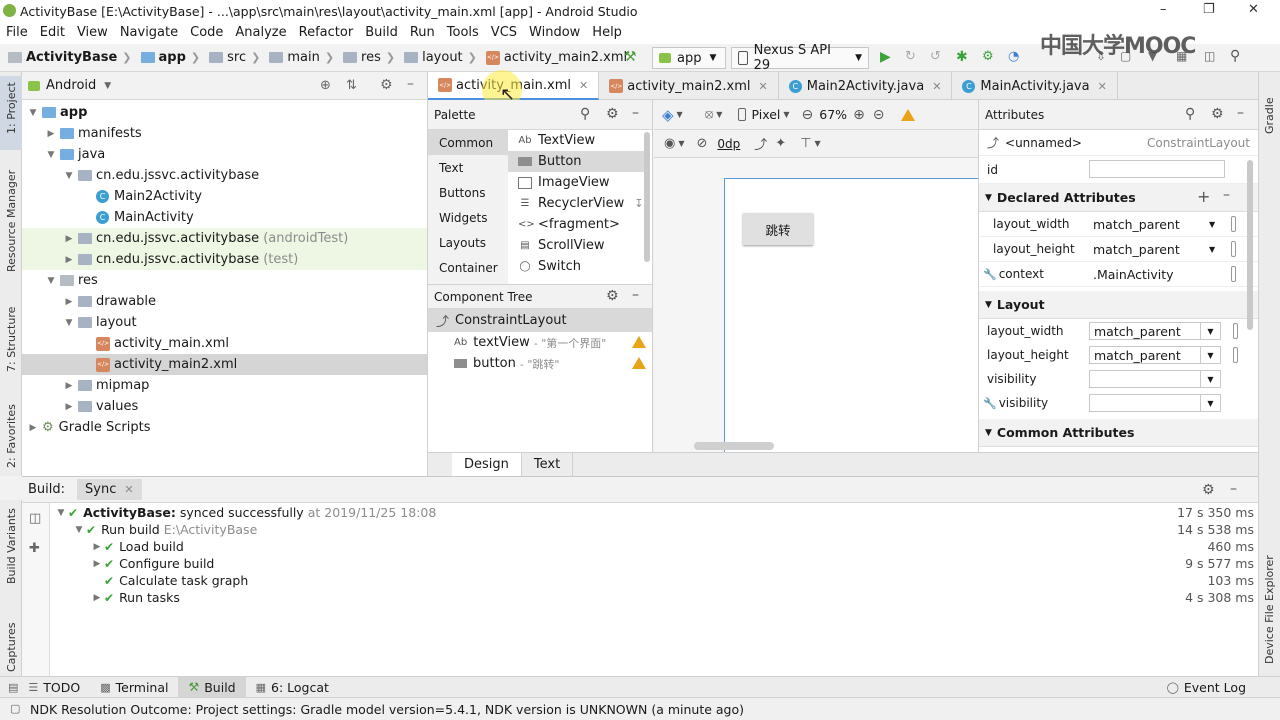  Describe the element at coordinates (381, 32) in the screenshot. I see `menu-build: Build` at that location.